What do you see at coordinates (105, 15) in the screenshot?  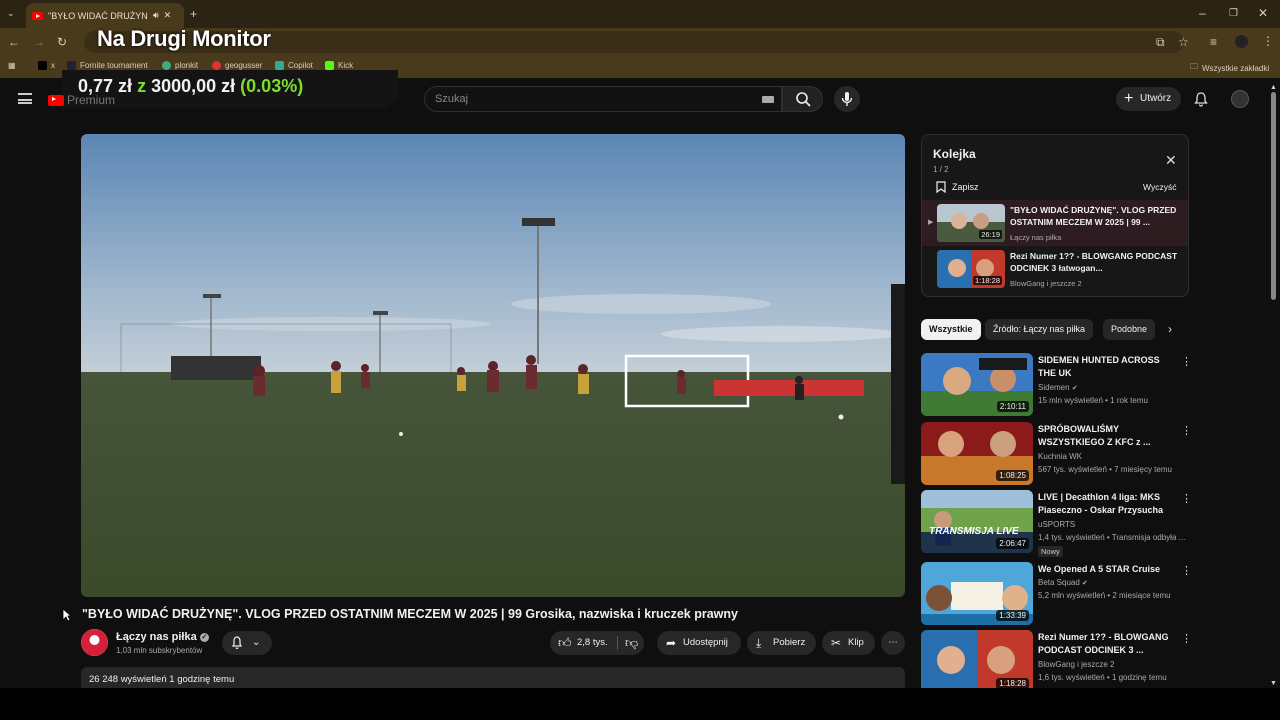 I see `browser-tab: "BYŁO WIDAĆ DRUŻYNĘ". V 🔊︎ ✕` at bounding box center [105, 15].